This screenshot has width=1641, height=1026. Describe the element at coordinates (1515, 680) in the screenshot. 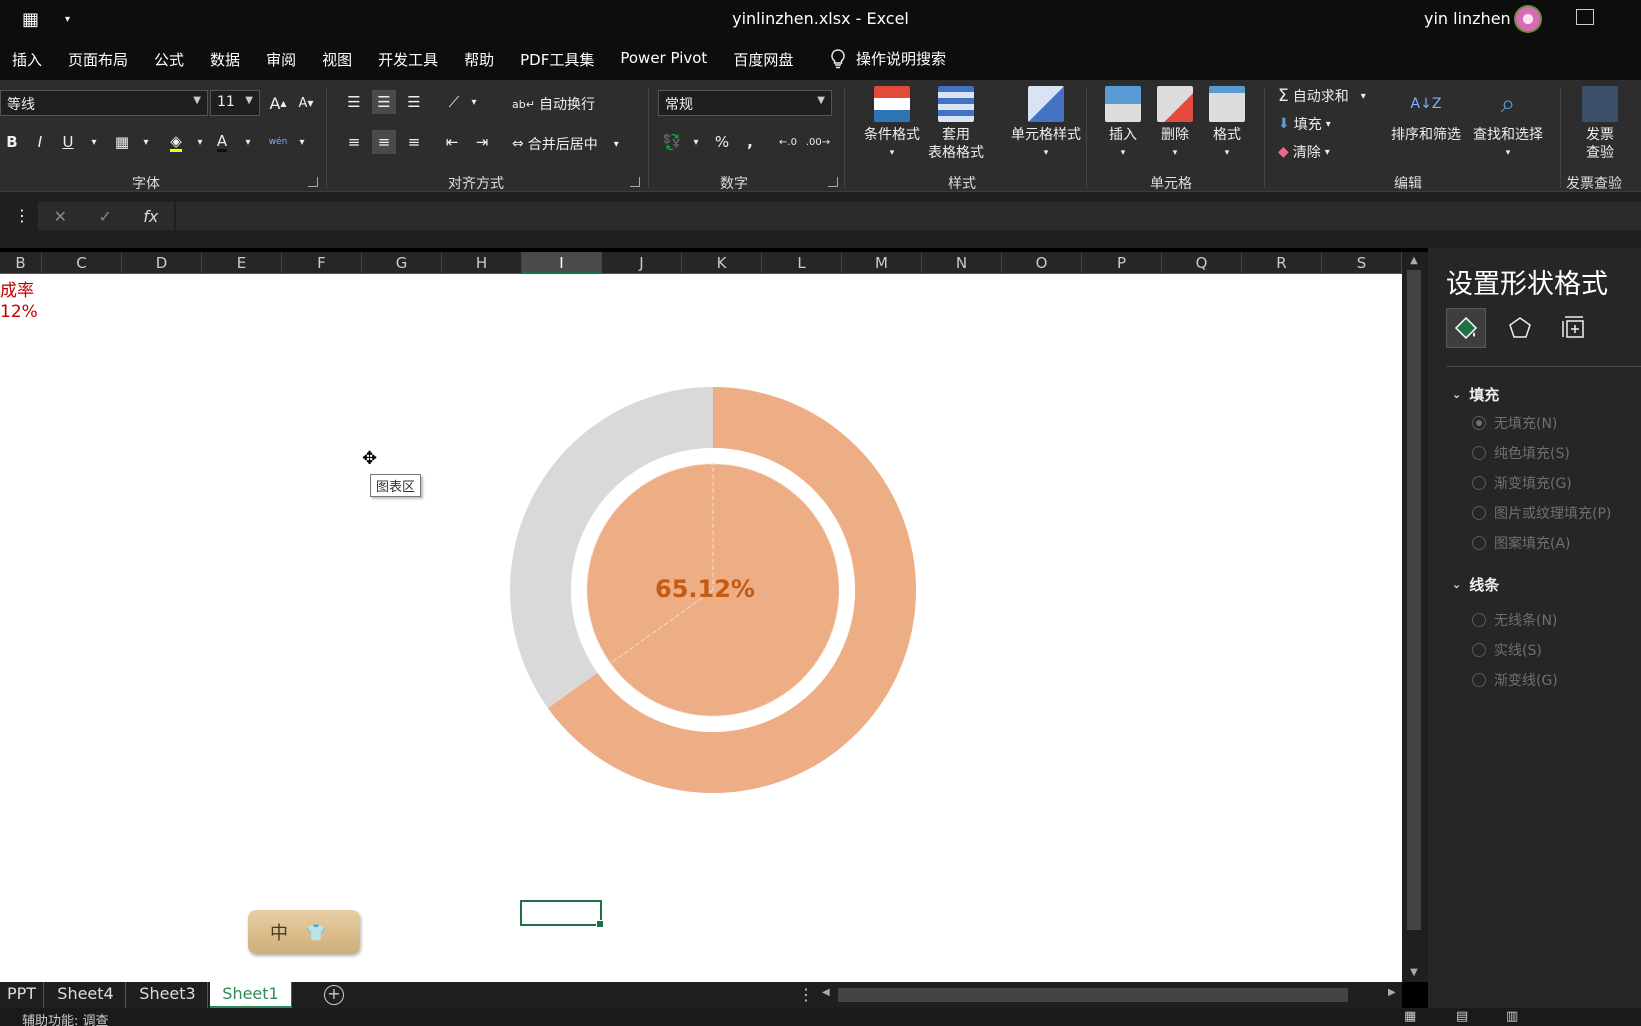

I see `gradient-line-option: 渐变线(G)` at that location.